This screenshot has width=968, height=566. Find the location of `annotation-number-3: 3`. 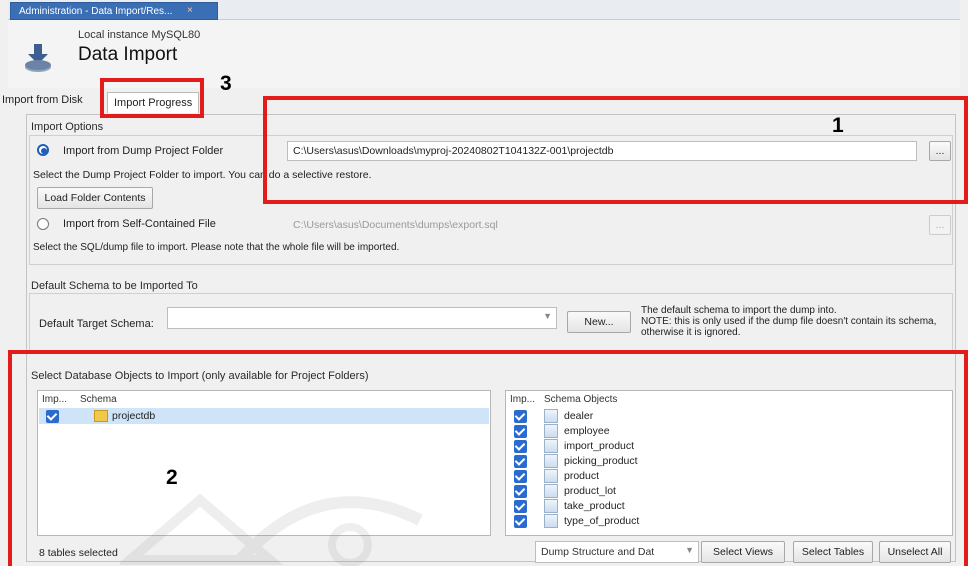

annotation-number-3: 3 is located at coordinates (226, 83).